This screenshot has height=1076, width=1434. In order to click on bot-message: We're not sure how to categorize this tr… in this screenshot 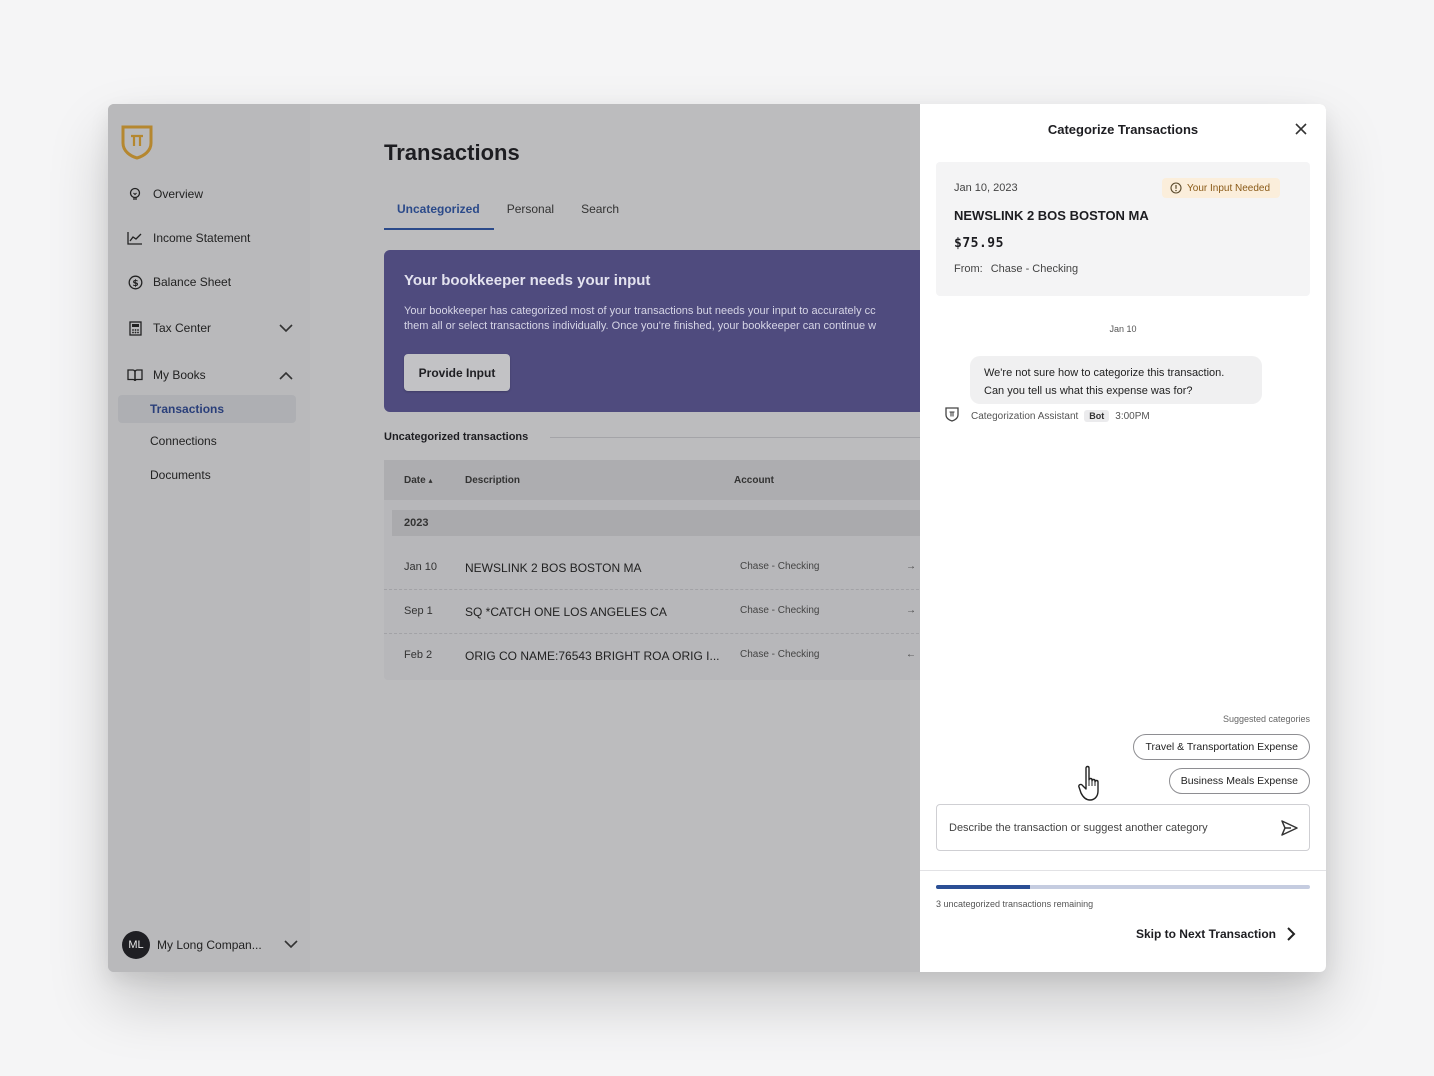, I will do `click(1116, 380)`.